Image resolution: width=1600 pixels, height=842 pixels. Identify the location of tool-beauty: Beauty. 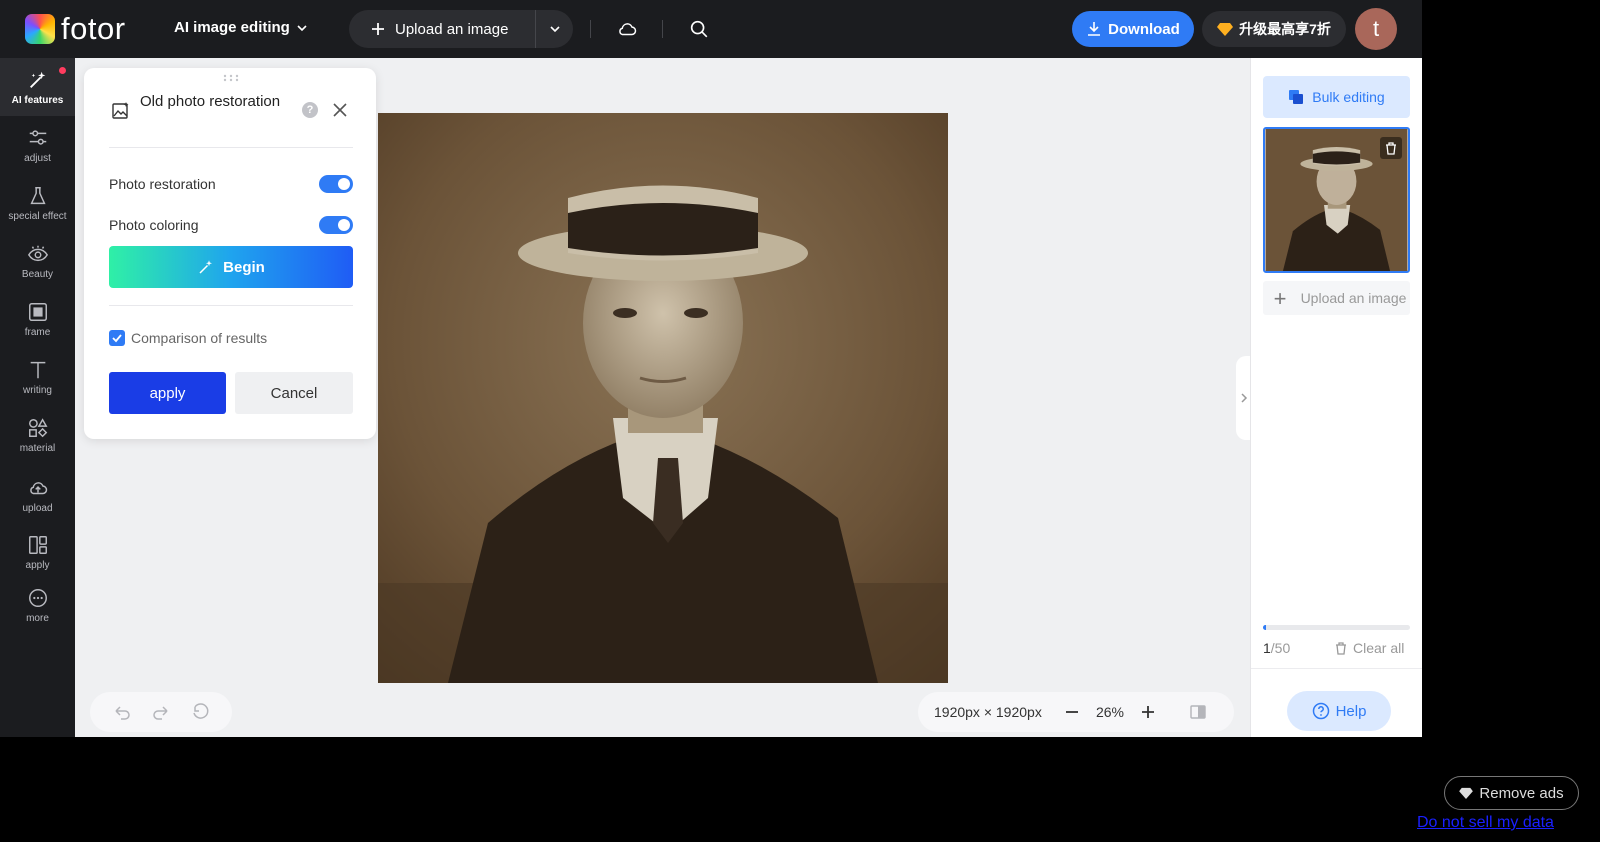
(37, 261).